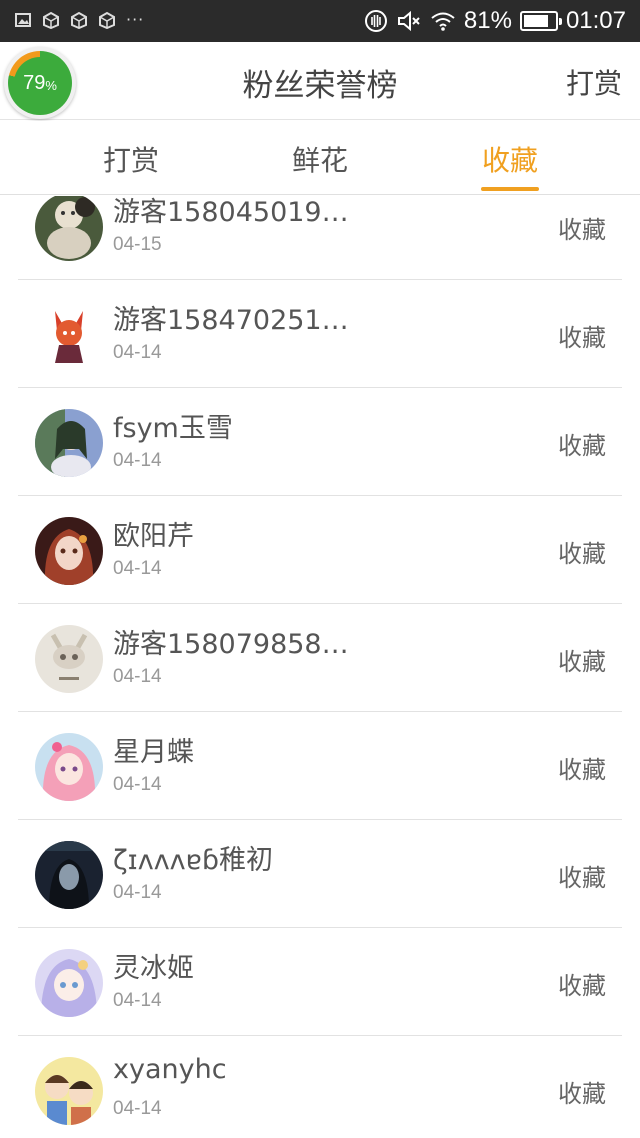  What do you see at coordinates (487, 20) in the screenshot?
I see `battery-percentage: 81%` at bounding box center [487, 20].